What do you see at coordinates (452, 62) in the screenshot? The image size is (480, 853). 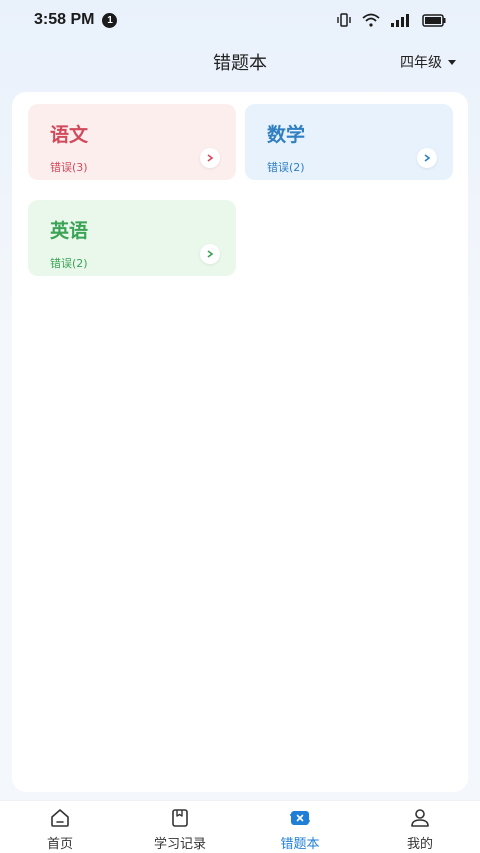 I see `caret-down-icon` at bounding box center [452, 62].